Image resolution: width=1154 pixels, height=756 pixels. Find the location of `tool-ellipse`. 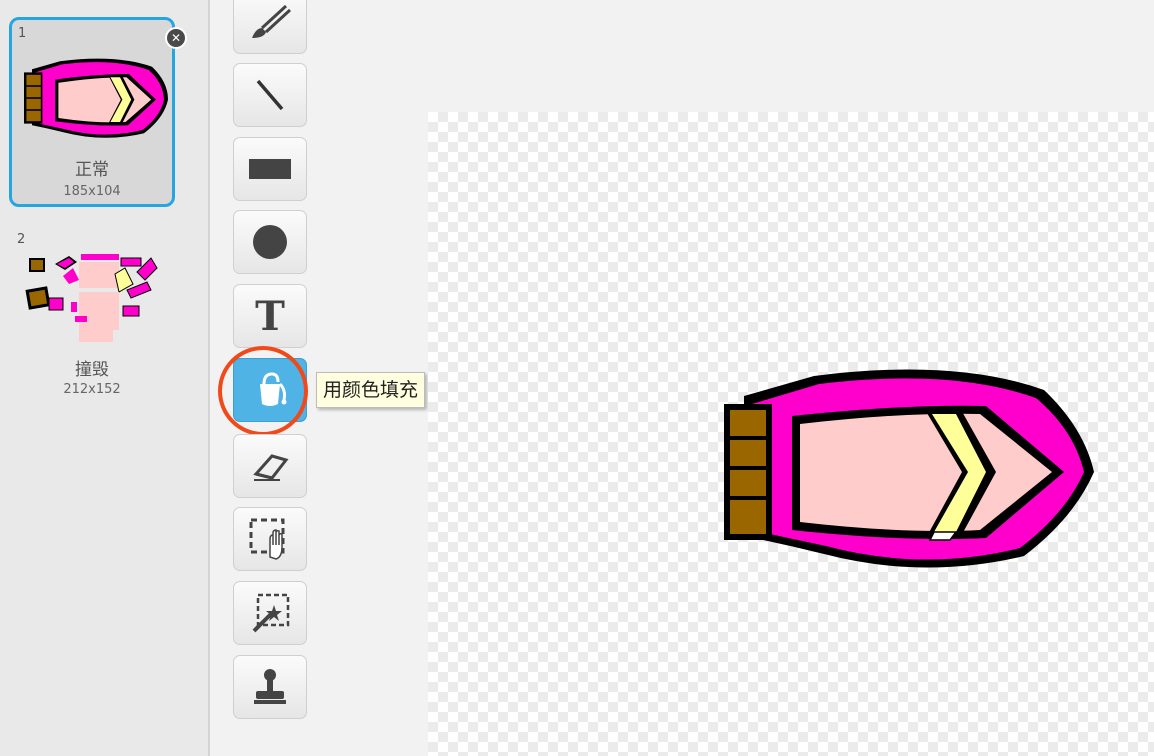

tool-ellipse is located at coordinates (270, 242).